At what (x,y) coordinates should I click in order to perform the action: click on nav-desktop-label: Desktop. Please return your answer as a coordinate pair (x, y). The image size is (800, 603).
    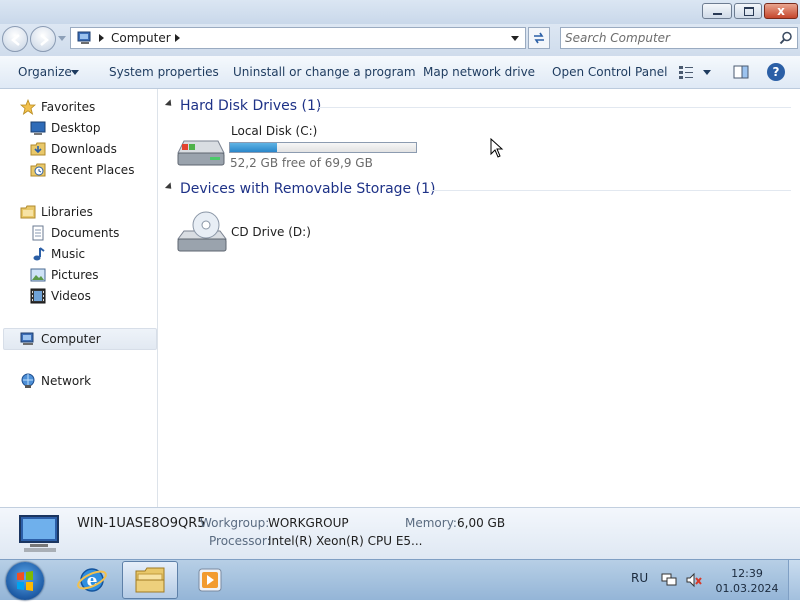
    Looking at the image, I should click on (76, 128).